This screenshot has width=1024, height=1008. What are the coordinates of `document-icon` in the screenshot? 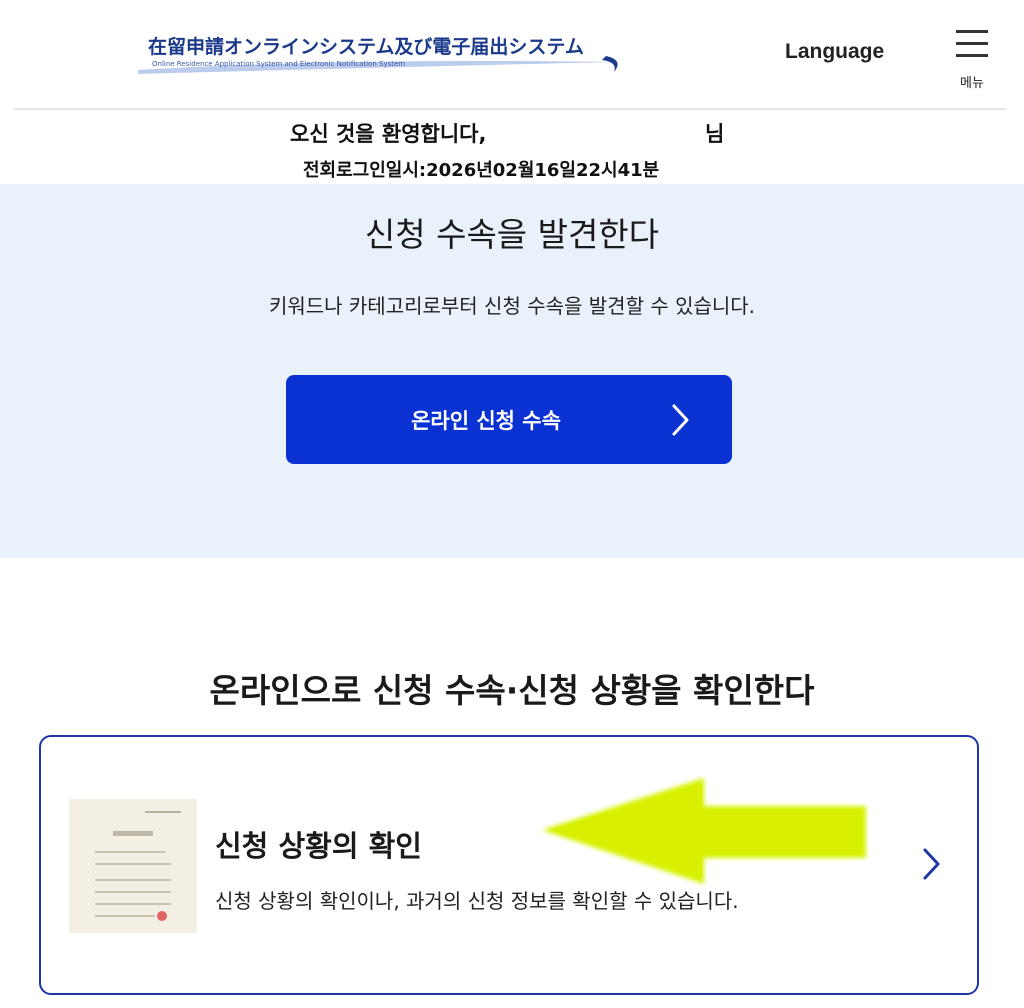 It's located at (133, 866).